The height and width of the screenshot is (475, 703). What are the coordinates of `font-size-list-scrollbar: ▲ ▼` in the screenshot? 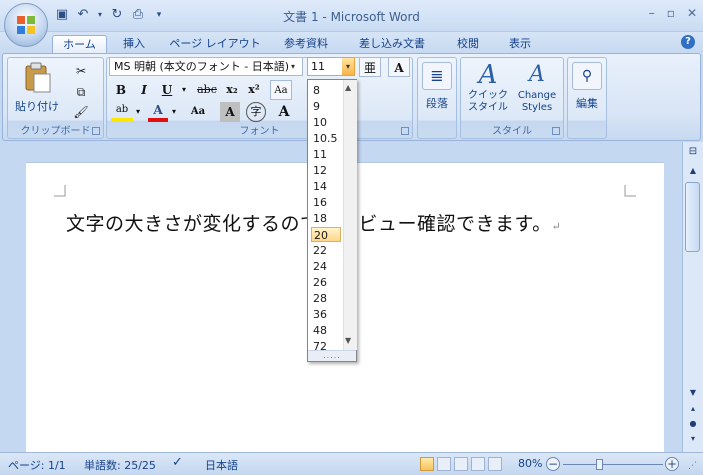 It's located at (350, 215).